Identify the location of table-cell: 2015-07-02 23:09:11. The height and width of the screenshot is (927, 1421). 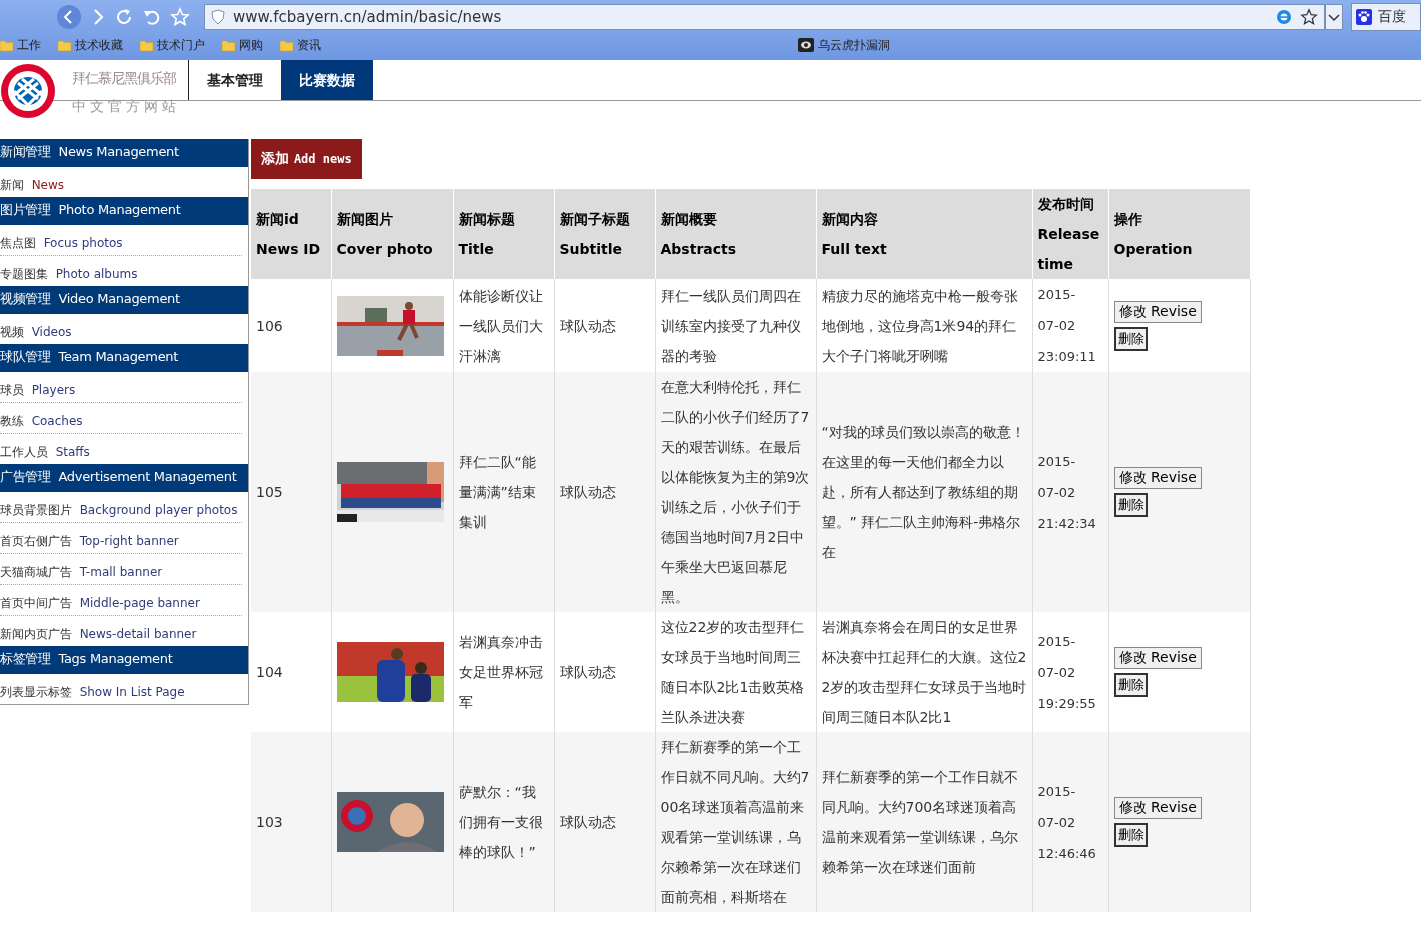
(1066, 325).